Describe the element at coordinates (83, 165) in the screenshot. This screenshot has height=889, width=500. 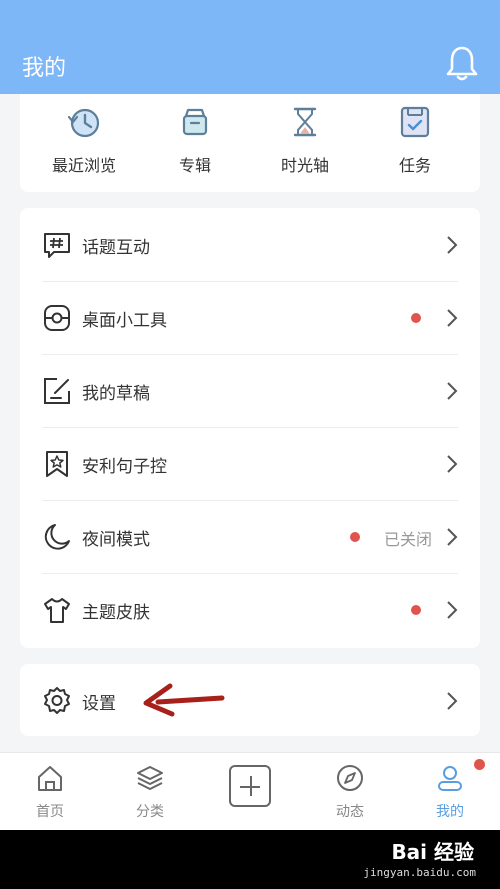
I see `quick-item-label: 最近浏览` at that location.